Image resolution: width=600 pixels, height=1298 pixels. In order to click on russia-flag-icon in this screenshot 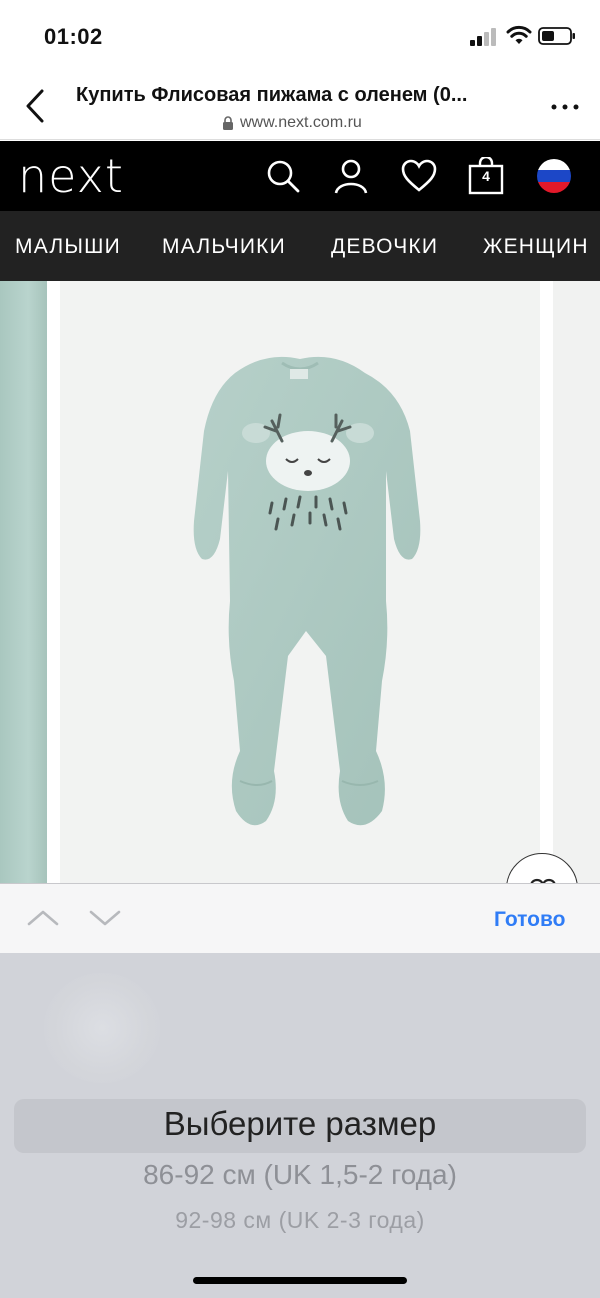, I will do `click(554, 176)`.